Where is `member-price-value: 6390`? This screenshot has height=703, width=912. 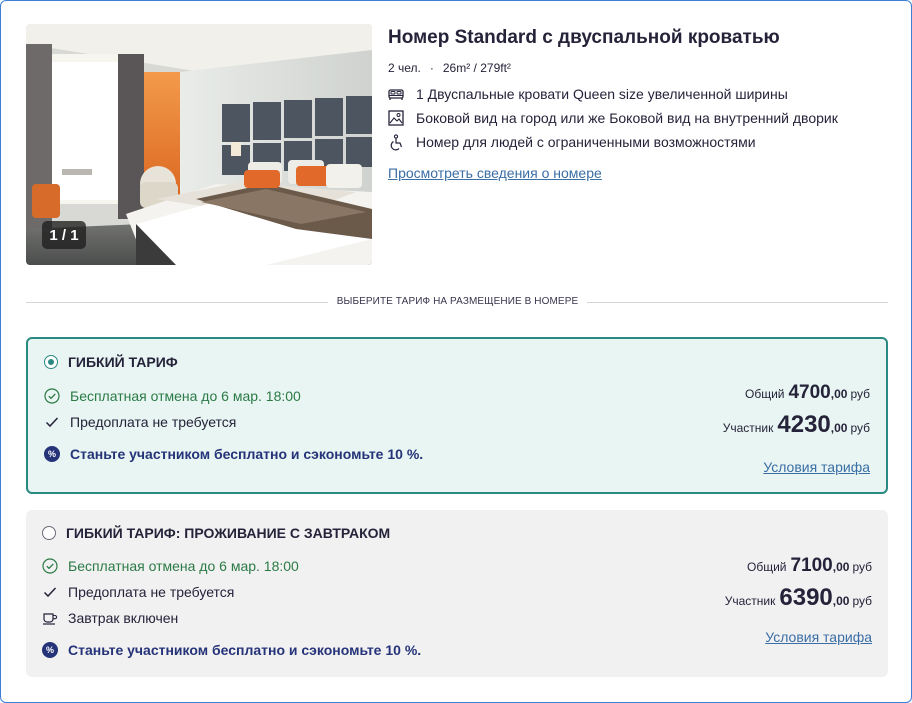 member-price-value: 6390 is located at coordinates (806, 597).